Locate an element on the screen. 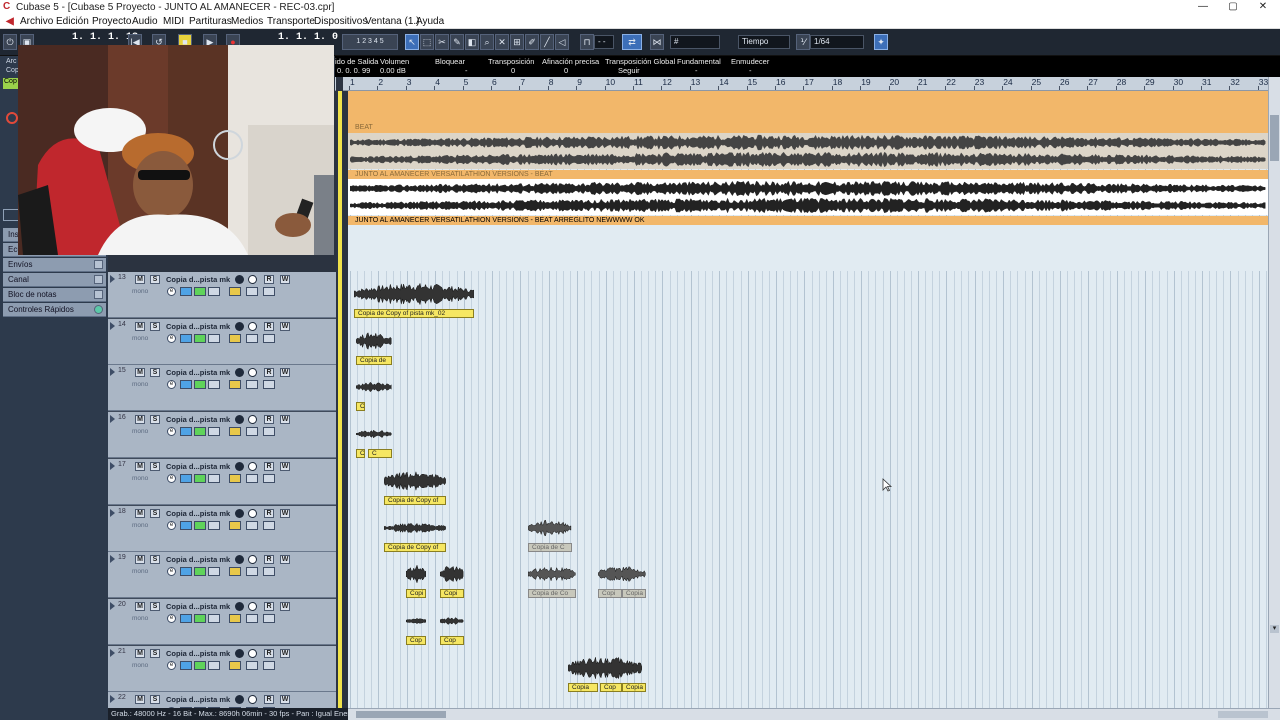 The width and height of the screenshot is (1280, 720). object-selection-tool-icon: ↖ is located at coordinates (412, 42).